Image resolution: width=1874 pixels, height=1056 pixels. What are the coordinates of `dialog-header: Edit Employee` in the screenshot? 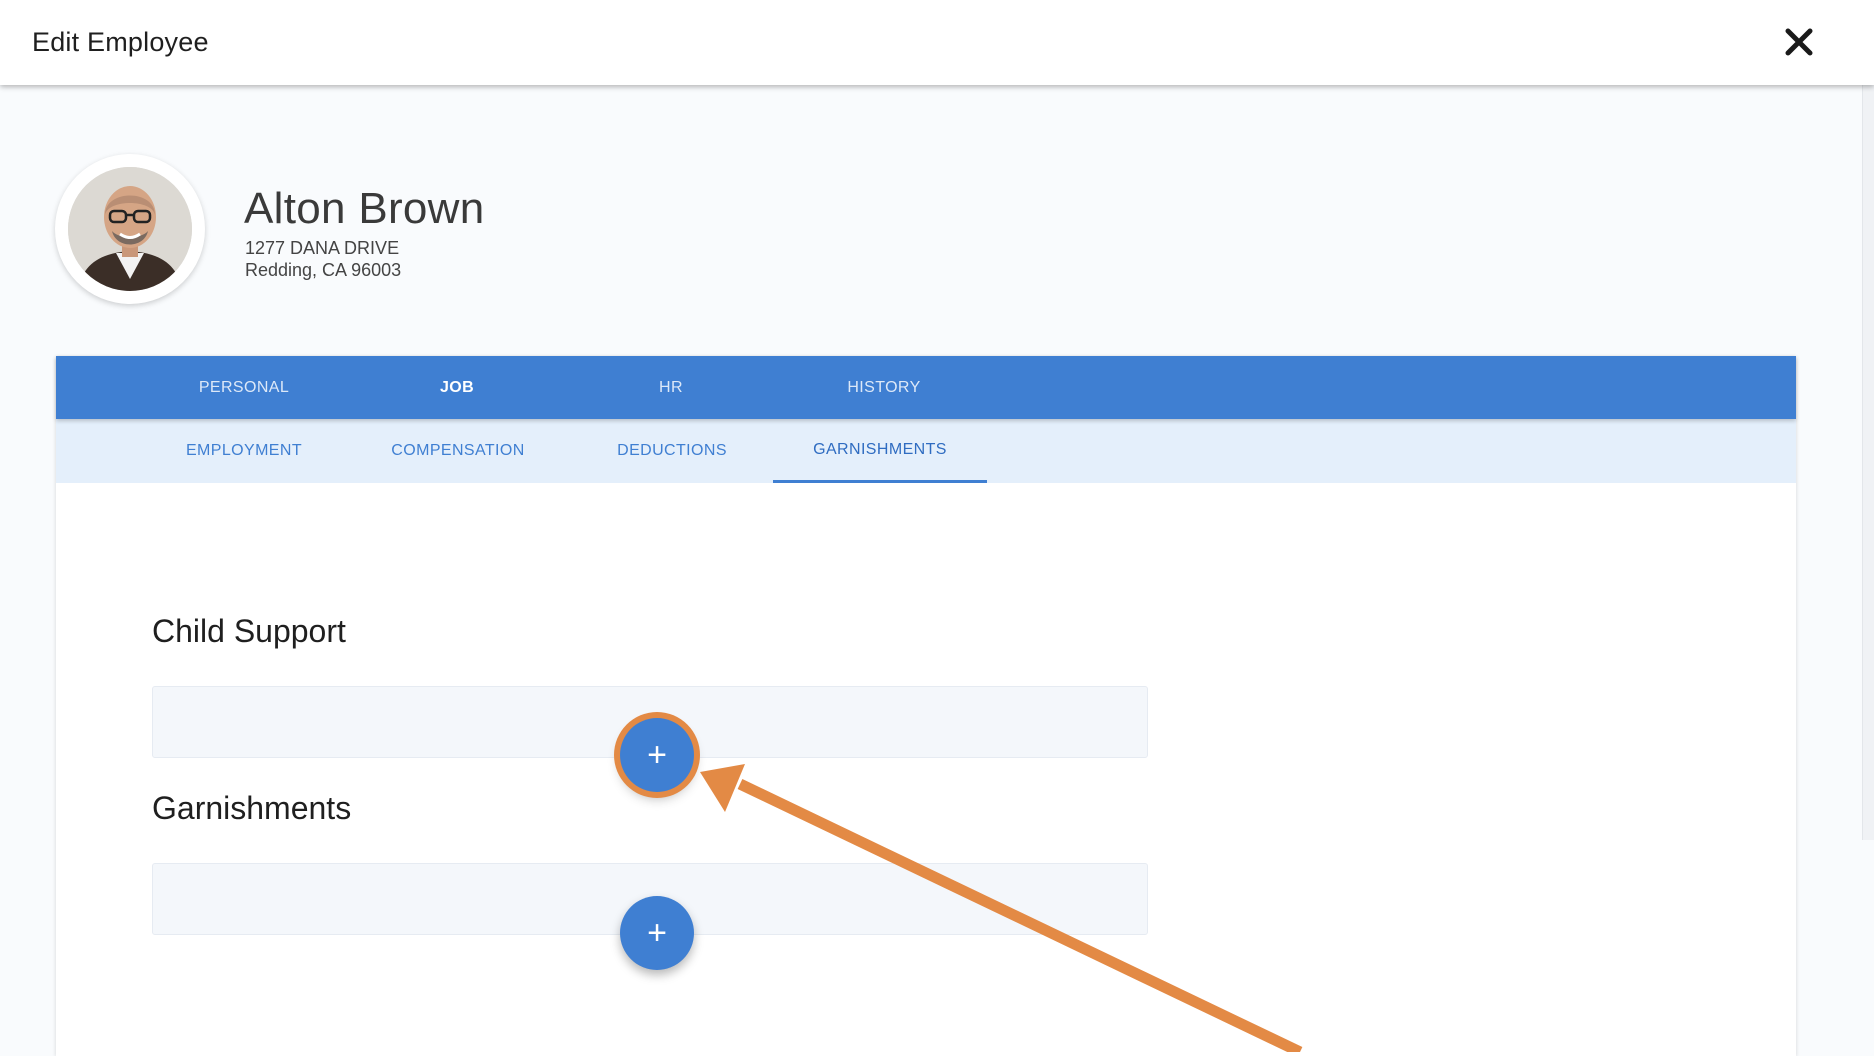 It's located at (937, 42).